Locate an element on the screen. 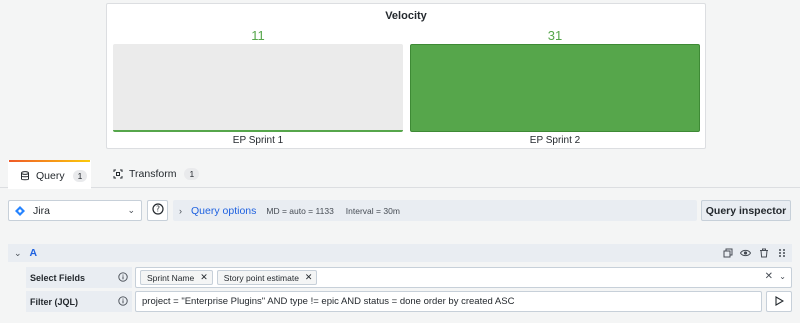 The image size is (800, 323). query-options-label: Query options is located at coordinates (223, 211).